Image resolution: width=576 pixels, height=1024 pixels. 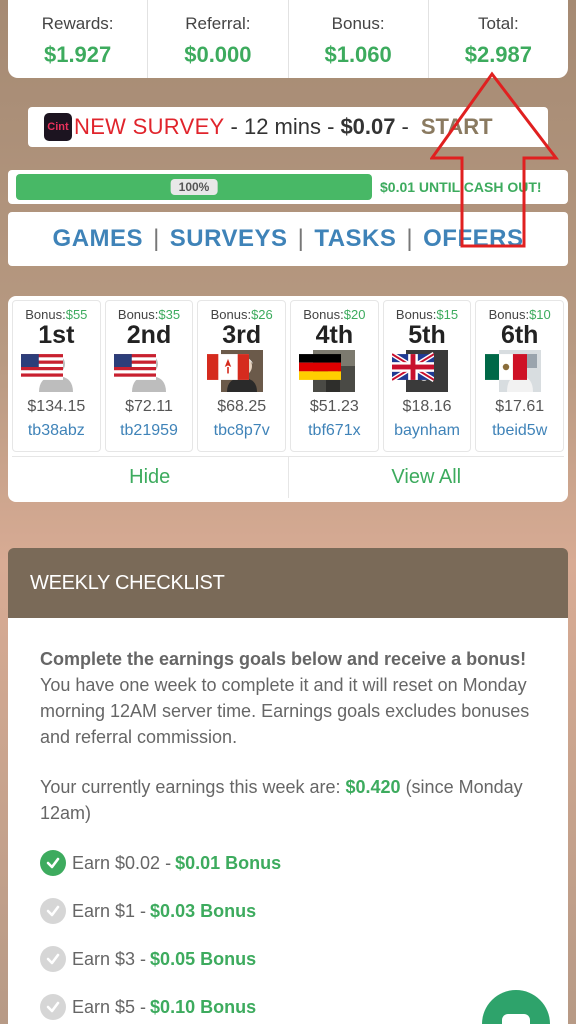 What do you see at coordinates (334, 335) in the screenshot?
I see `card-rank: 4th` at bounding box center [334, 335].